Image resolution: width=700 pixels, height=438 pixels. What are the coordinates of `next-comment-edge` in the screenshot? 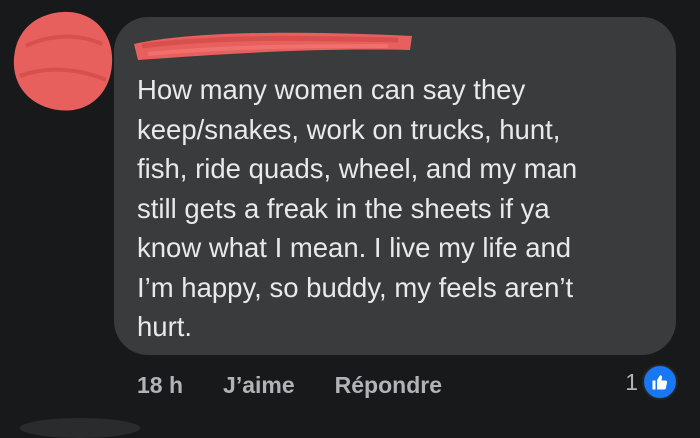 It's located at (80, 428).